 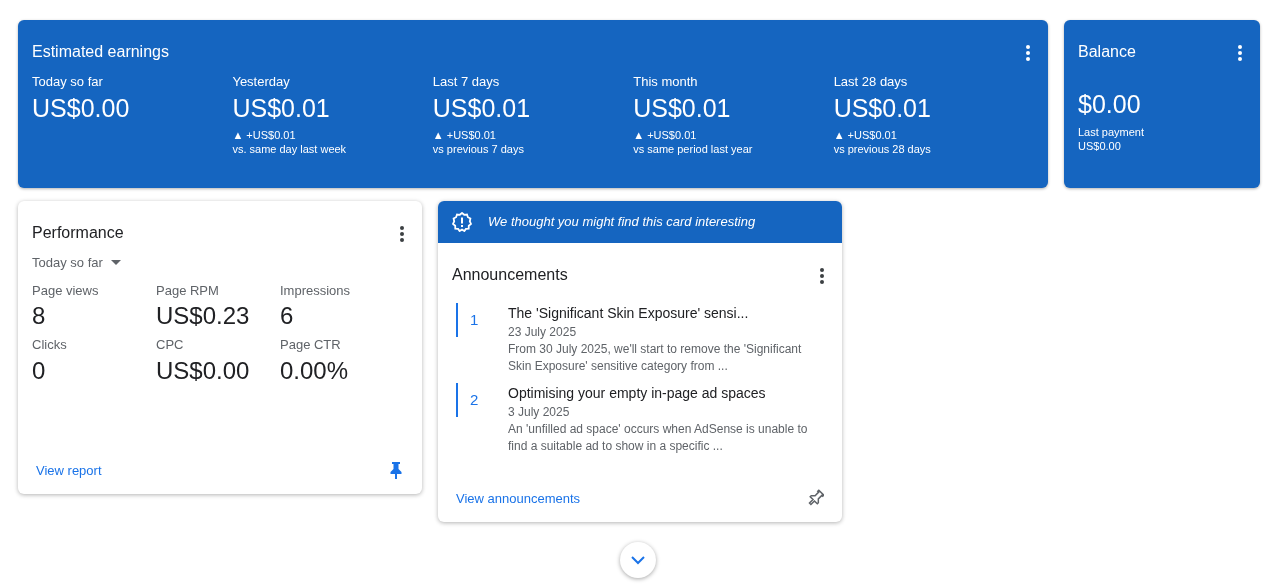 What do you see at coordinates (693, 149) in the screenshot?
I see `comparison-text: vs same period last year` at bounding box center [693, 149].